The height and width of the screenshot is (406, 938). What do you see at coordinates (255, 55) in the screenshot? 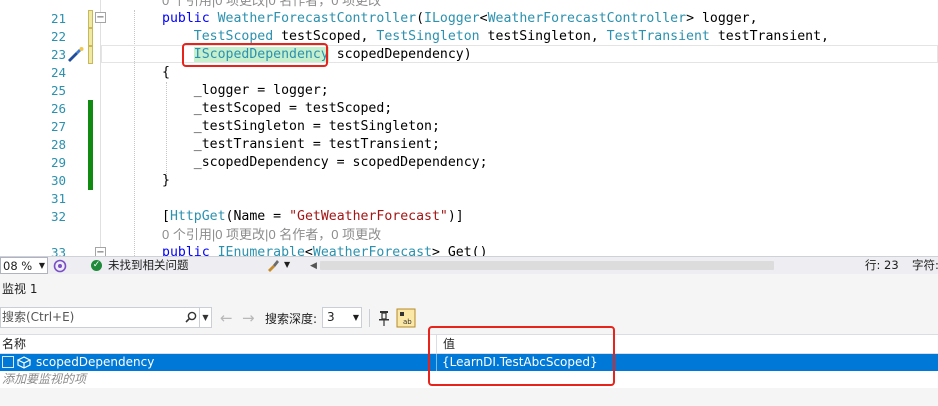
I see `annotation-highlight-type` at bounding box center [255, 55].